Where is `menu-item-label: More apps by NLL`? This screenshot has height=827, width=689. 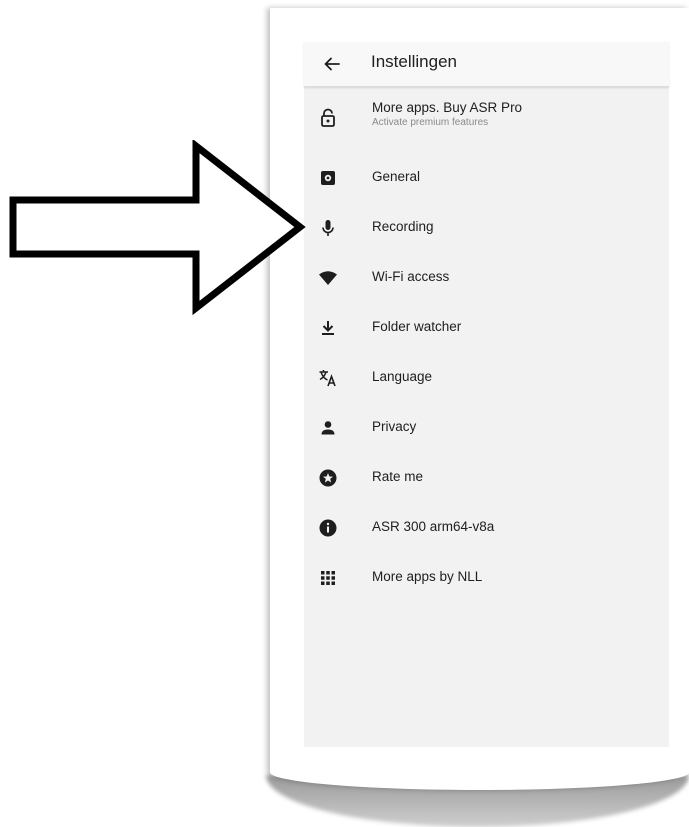 menu-item-label: More apps by NLL is located at coordinates (427, 576).